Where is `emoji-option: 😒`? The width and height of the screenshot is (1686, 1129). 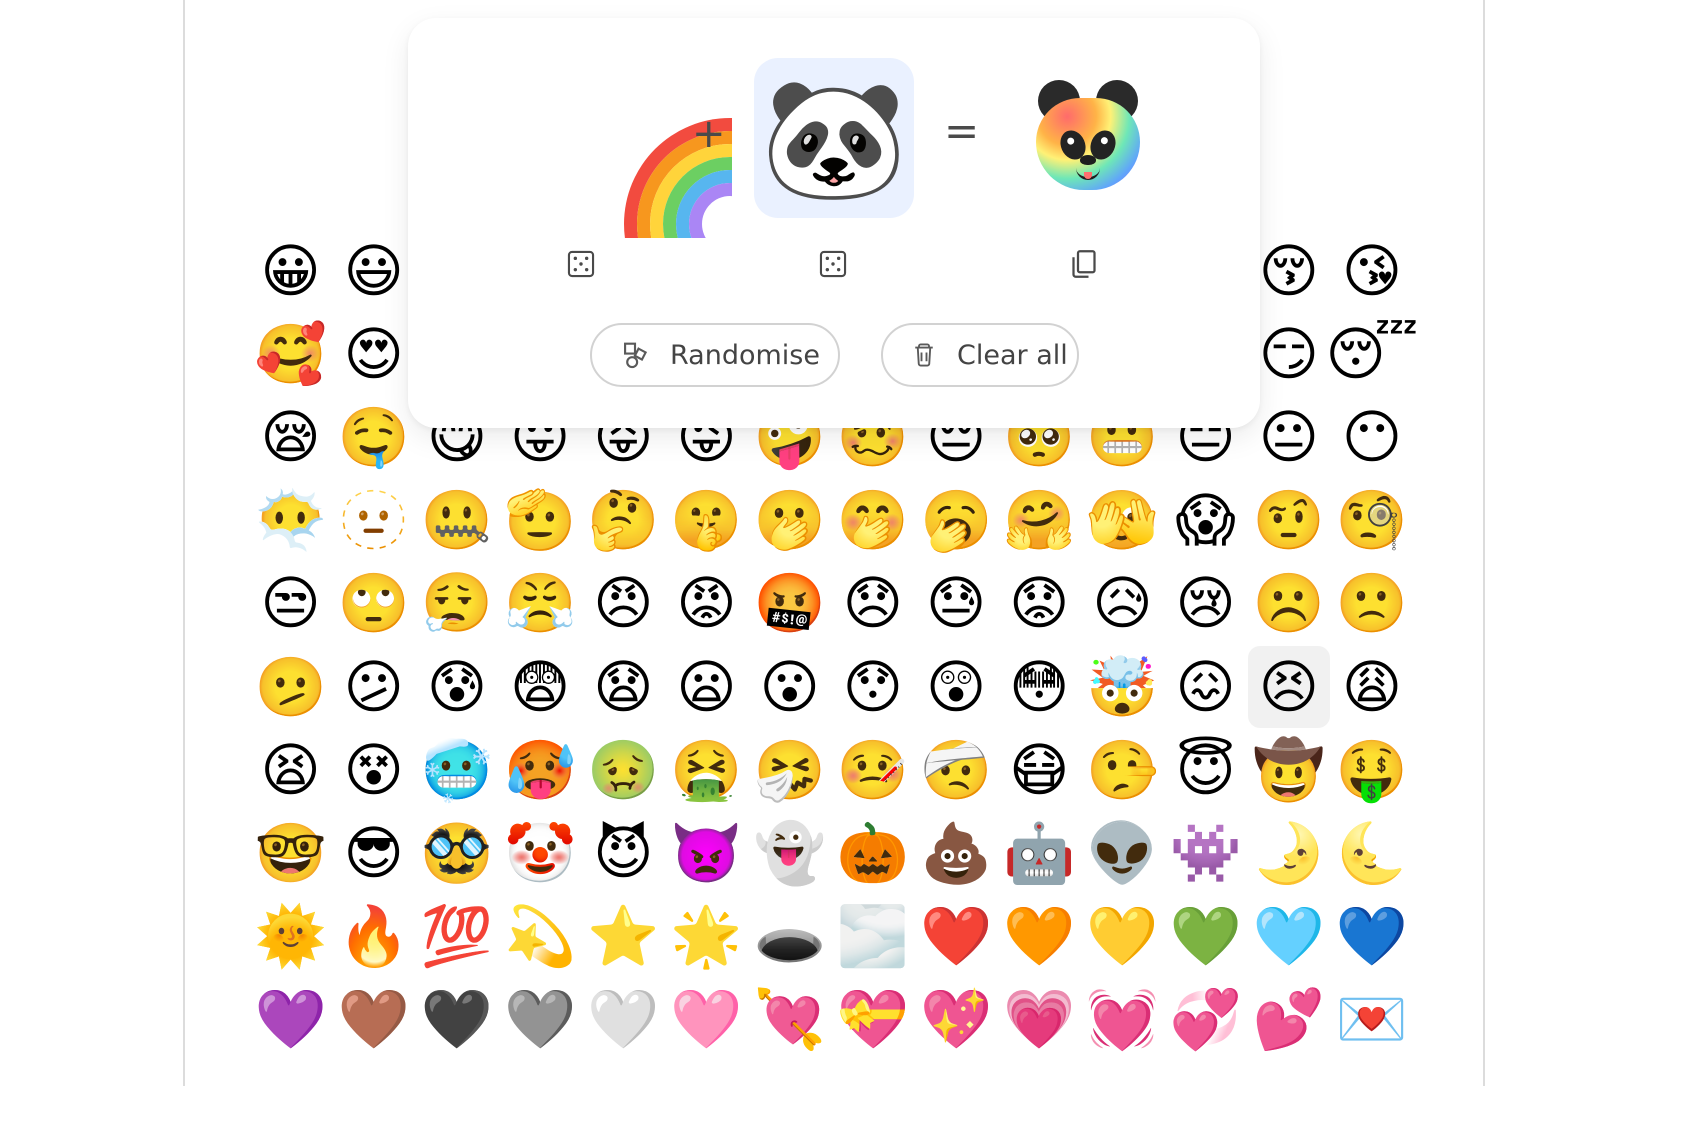 emoji-option: 😒 is located at coordinates (291, 603).